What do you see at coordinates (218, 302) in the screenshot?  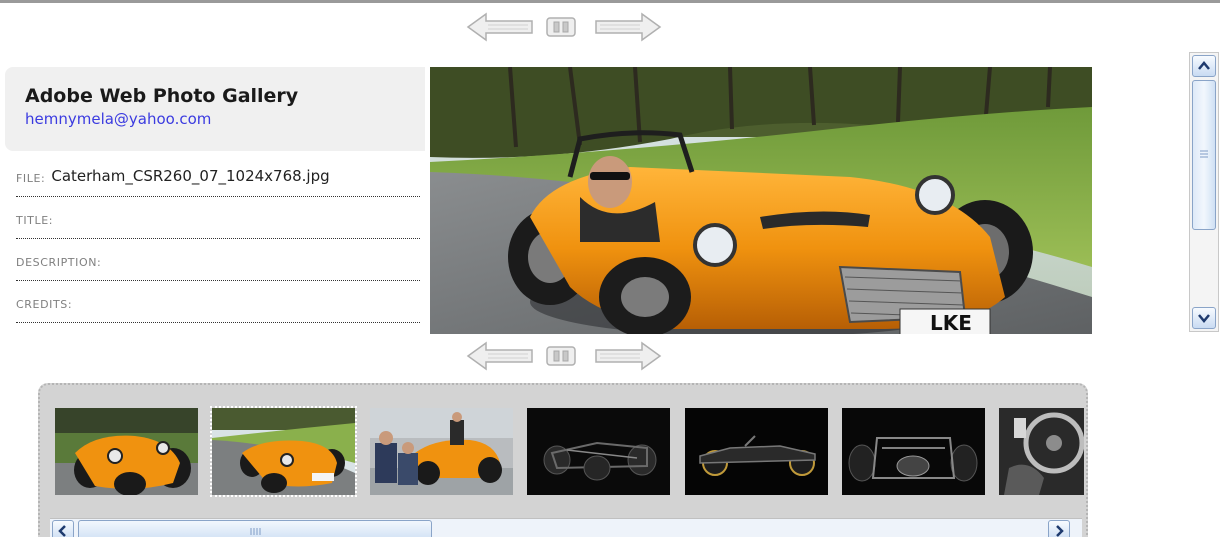 I see `credits-row: CREDITS:` at bounding box center [218, 302].